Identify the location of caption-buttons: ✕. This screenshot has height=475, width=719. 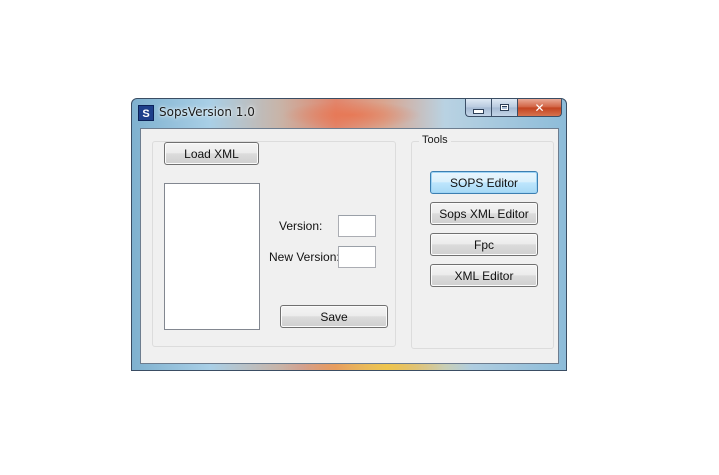
(513, 108).